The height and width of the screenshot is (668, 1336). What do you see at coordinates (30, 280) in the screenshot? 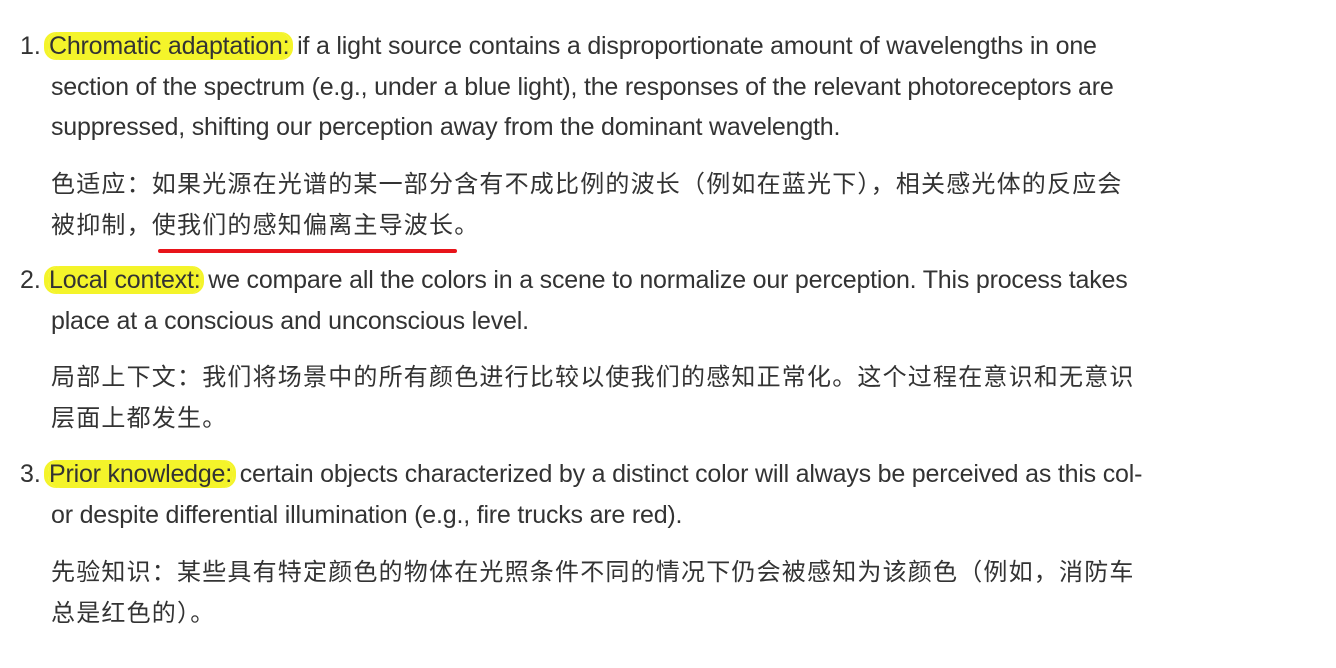
I see `list-number: 2.` at bounding box center [30, 280].